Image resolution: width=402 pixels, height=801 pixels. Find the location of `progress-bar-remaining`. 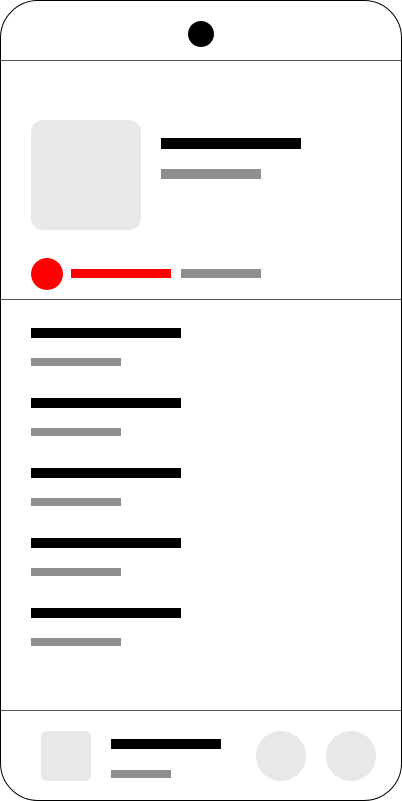

progress-bar-remaining is located at coordinates (221, 273).